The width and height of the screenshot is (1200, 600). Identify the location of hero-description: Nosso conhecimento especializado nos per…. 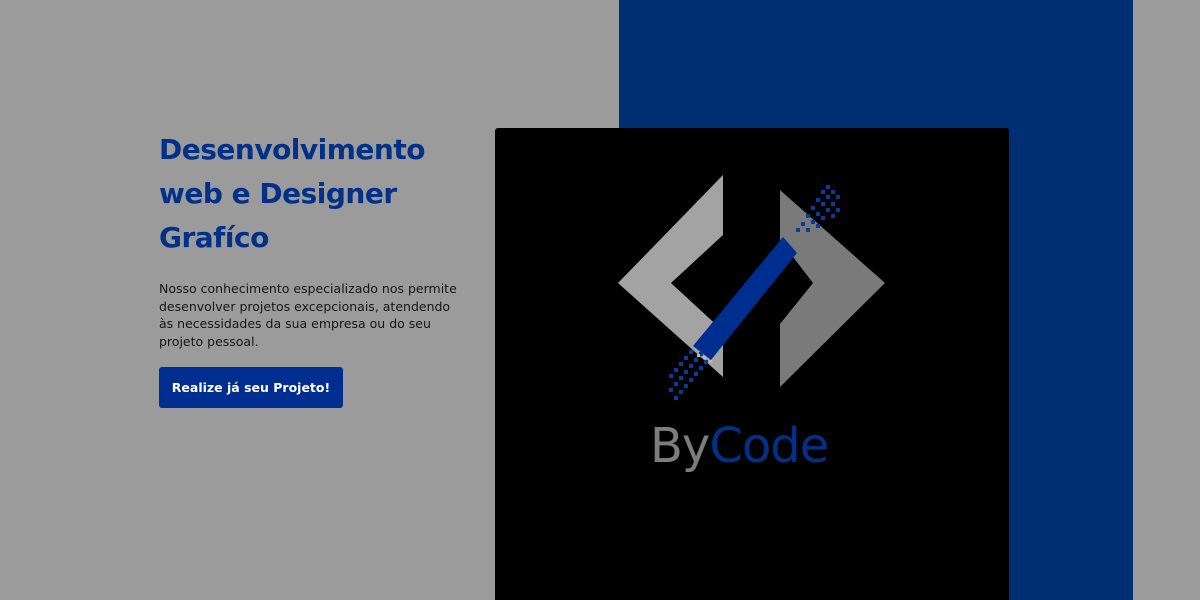
(308, 315).